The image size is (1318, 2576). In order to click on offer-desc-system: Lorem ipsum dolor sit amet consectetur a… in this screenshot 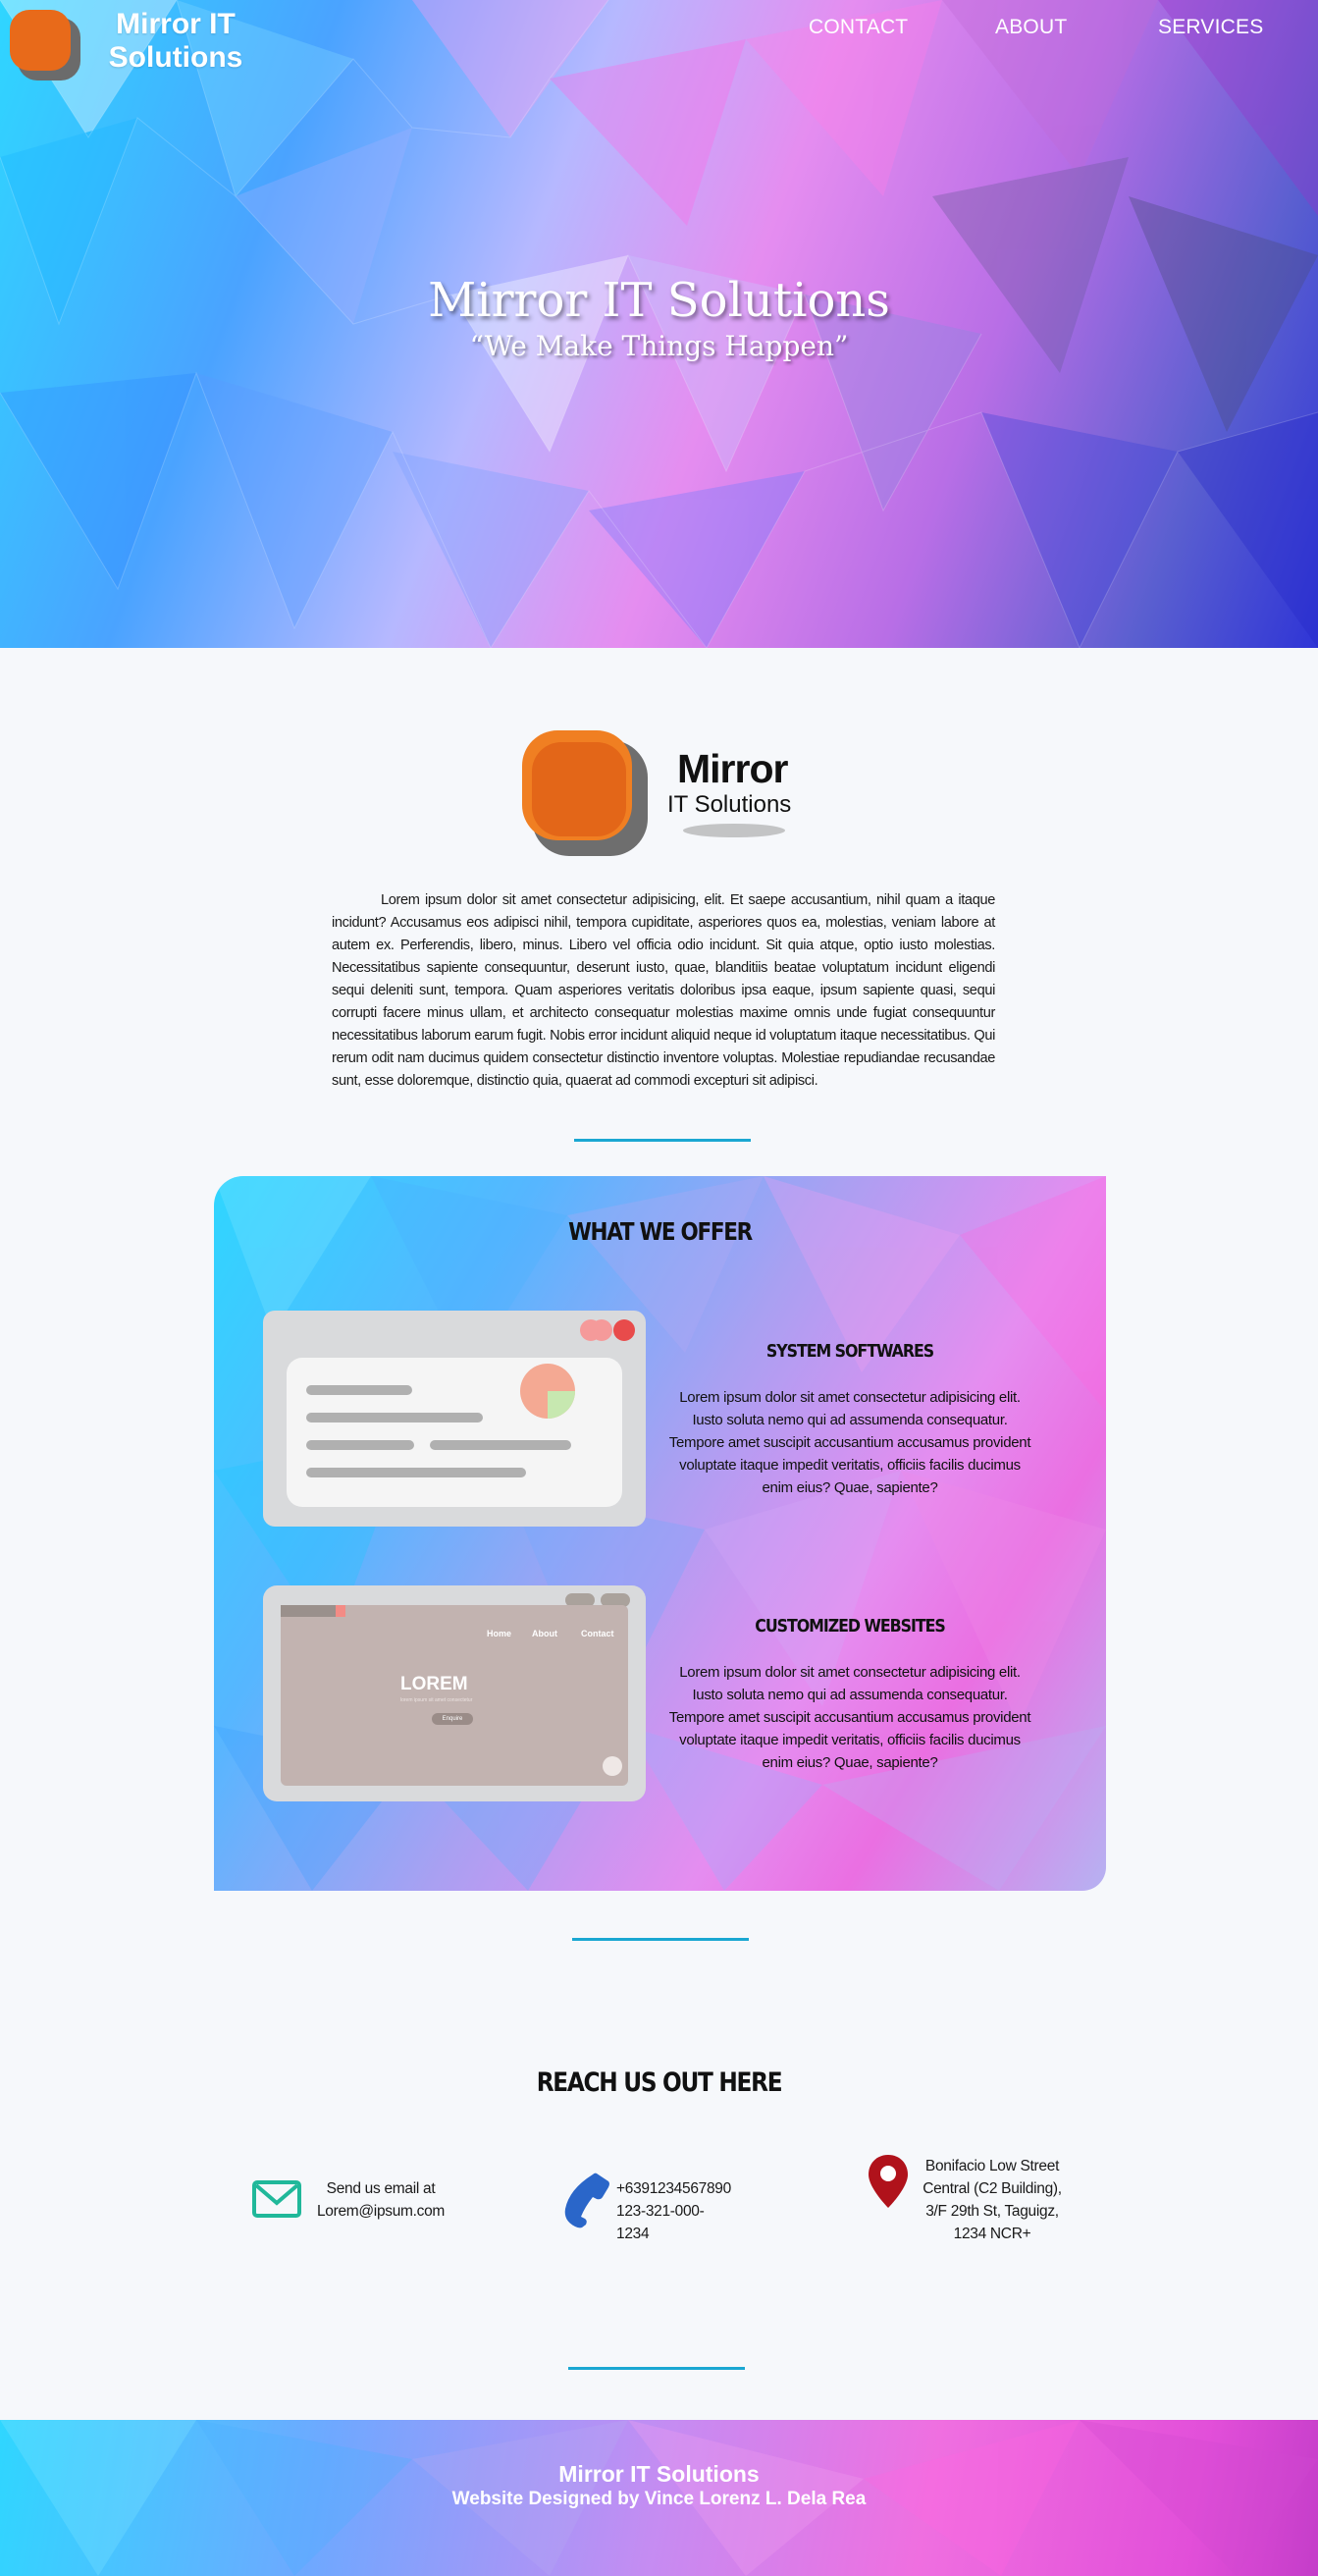, I will do `click(850, 1442)`.